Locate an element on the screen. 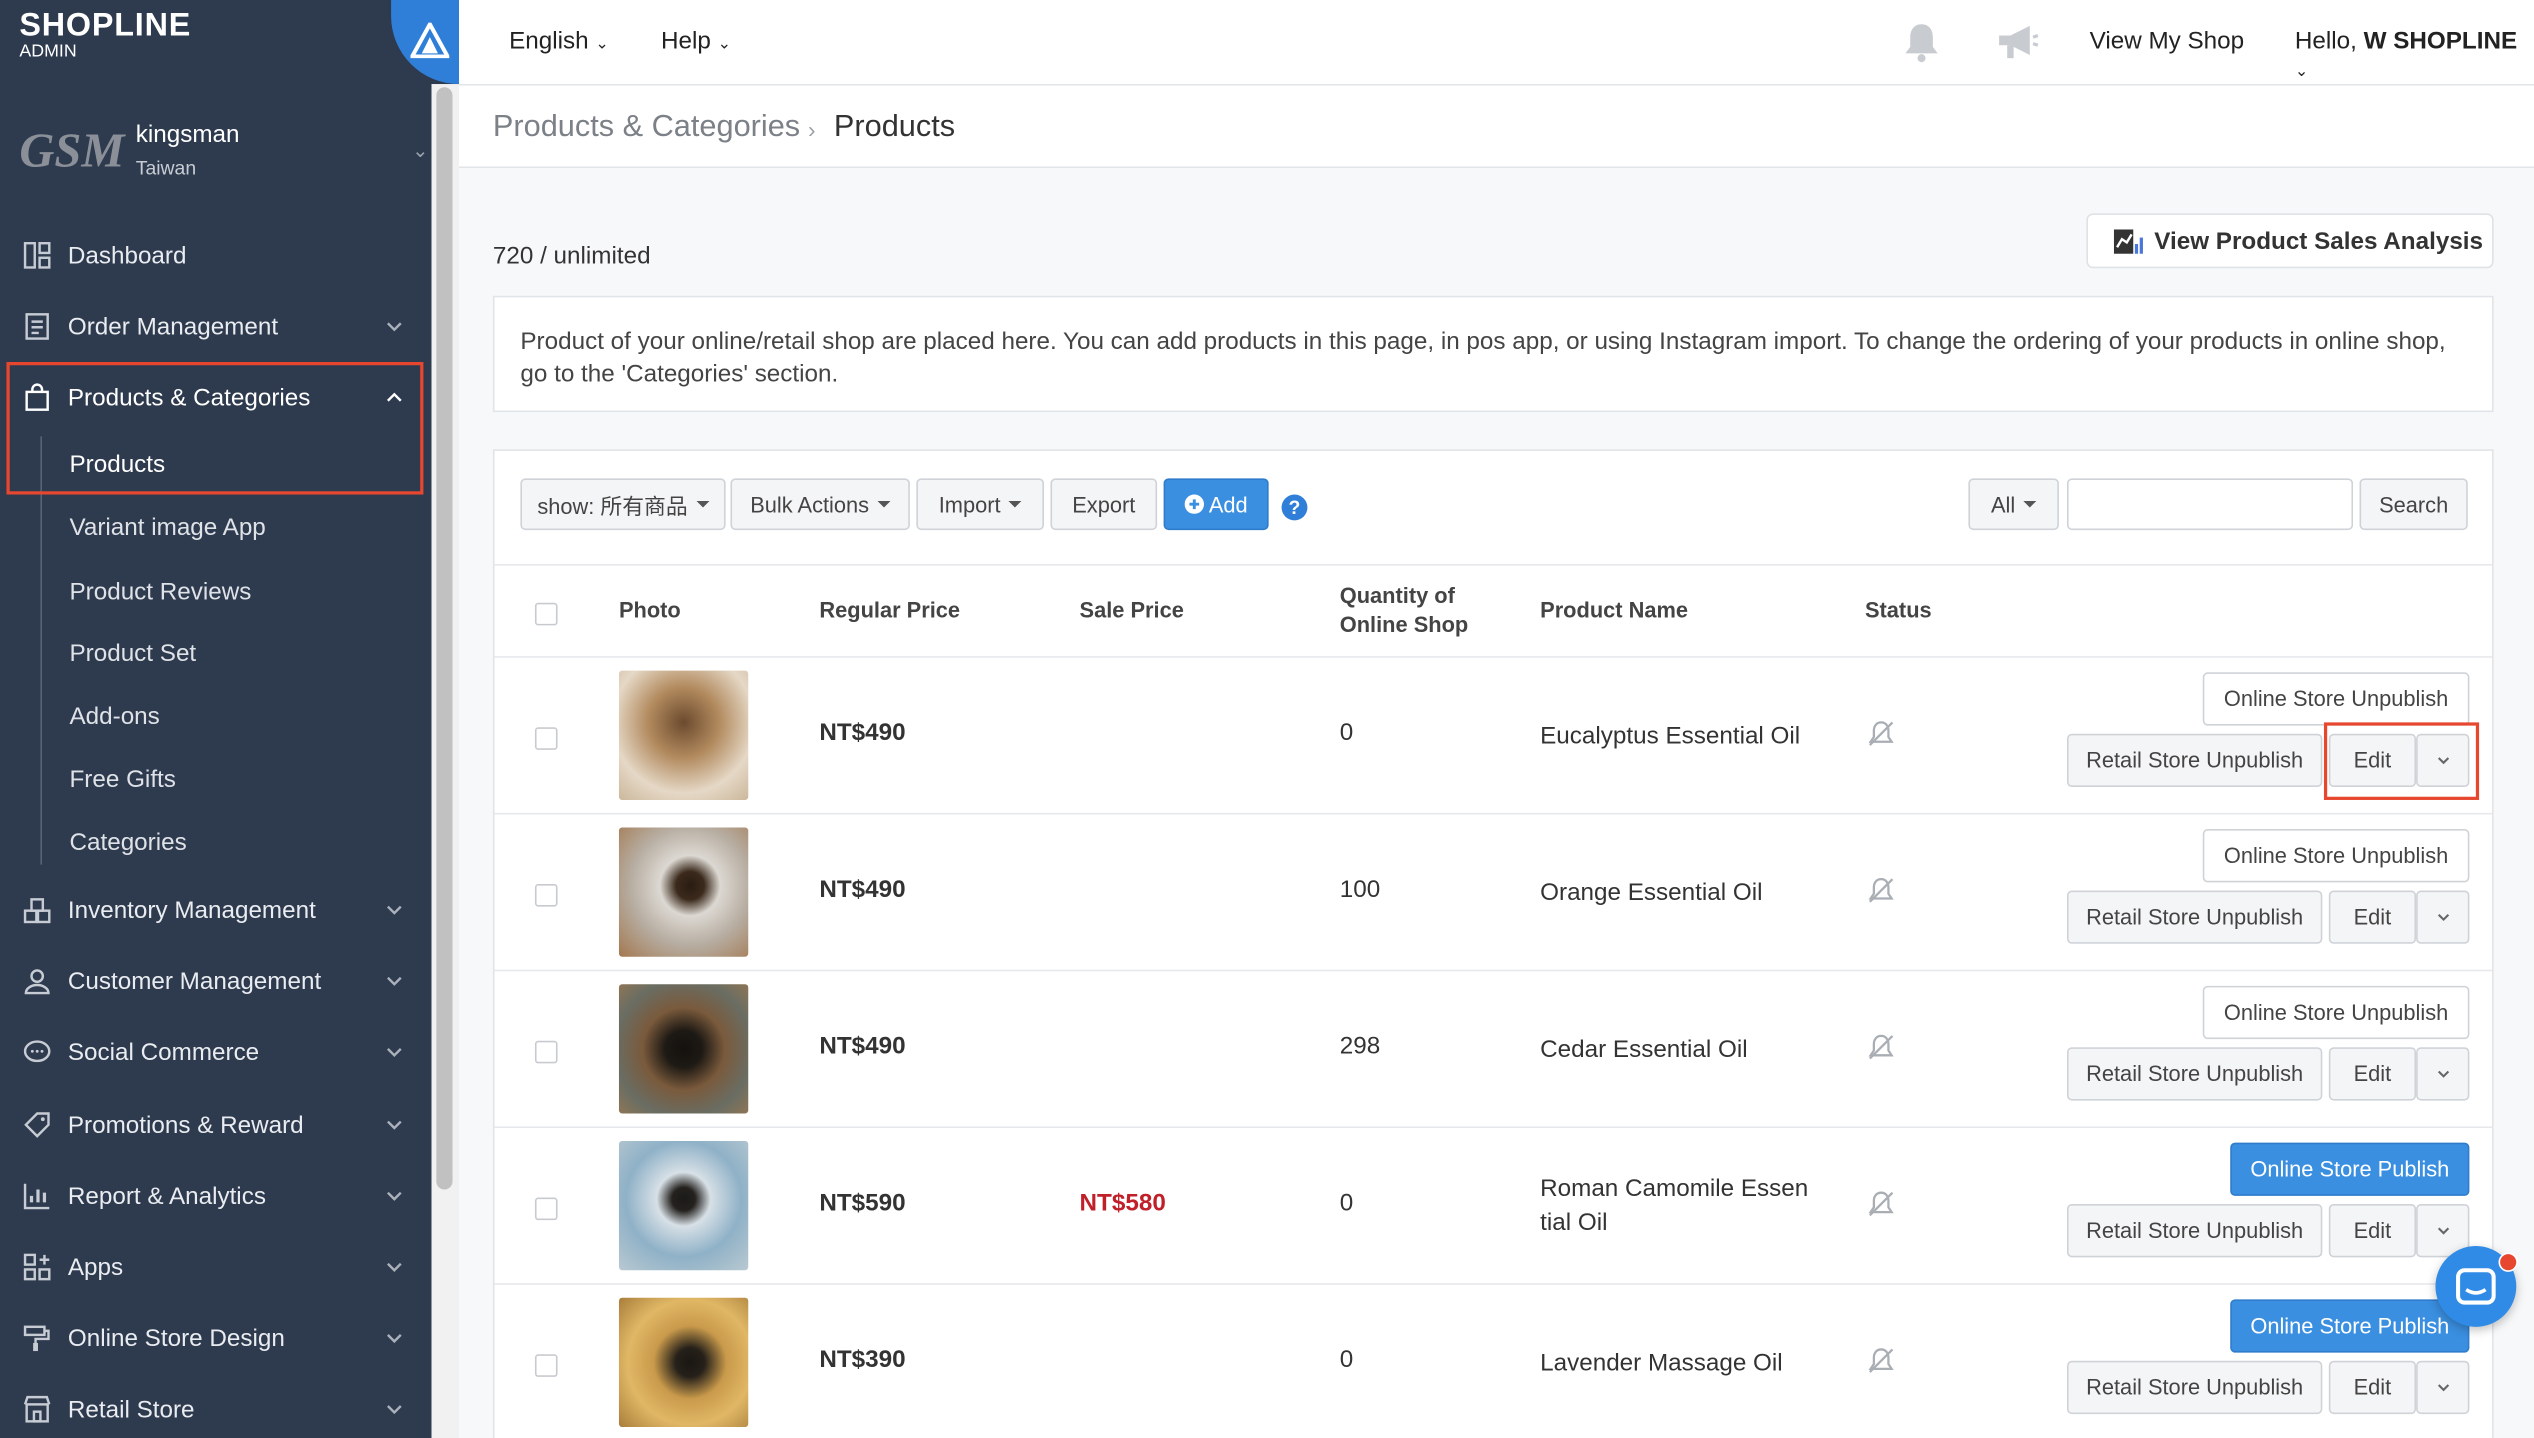  sidebar-item-promotions-reward: Promotions & Reward is located at coordinates (215, 1124).